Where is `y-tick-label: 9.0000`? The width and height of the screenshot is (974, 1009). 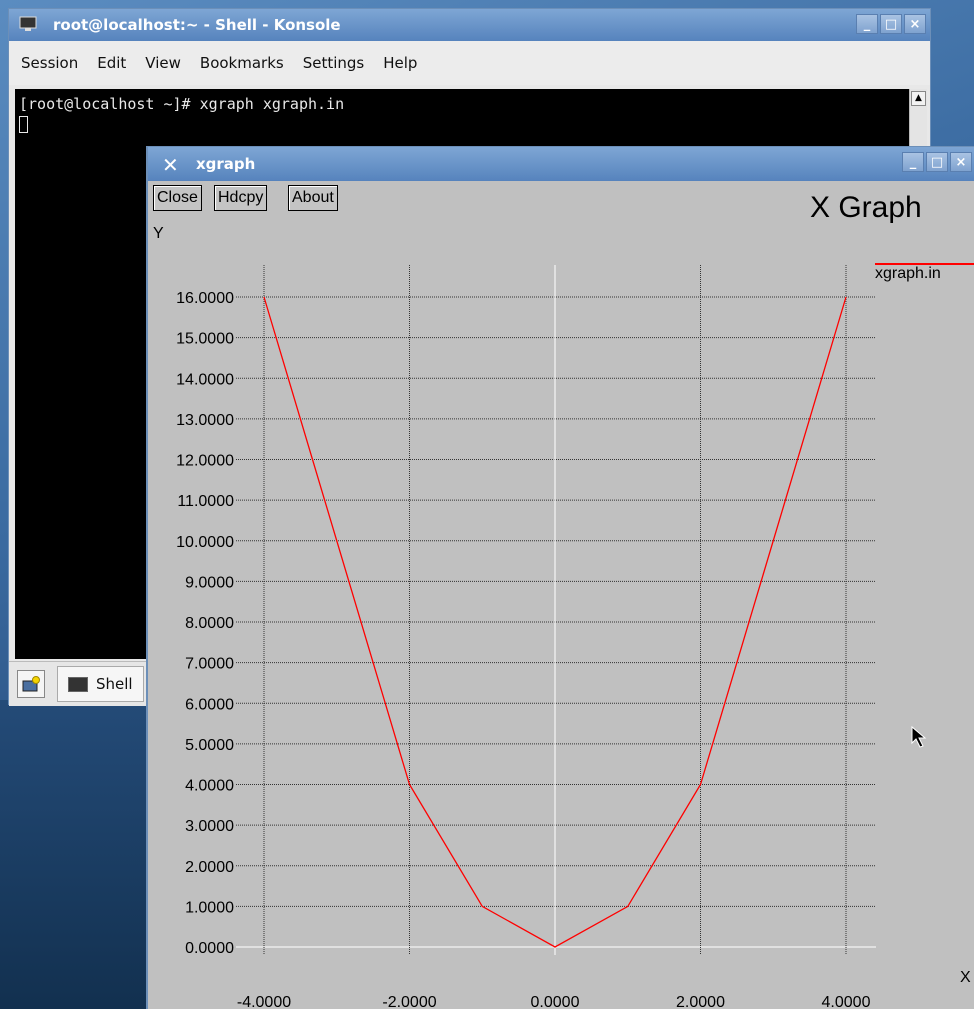 y-tick-label: 9.0000 is located at coordinates (209, 582).